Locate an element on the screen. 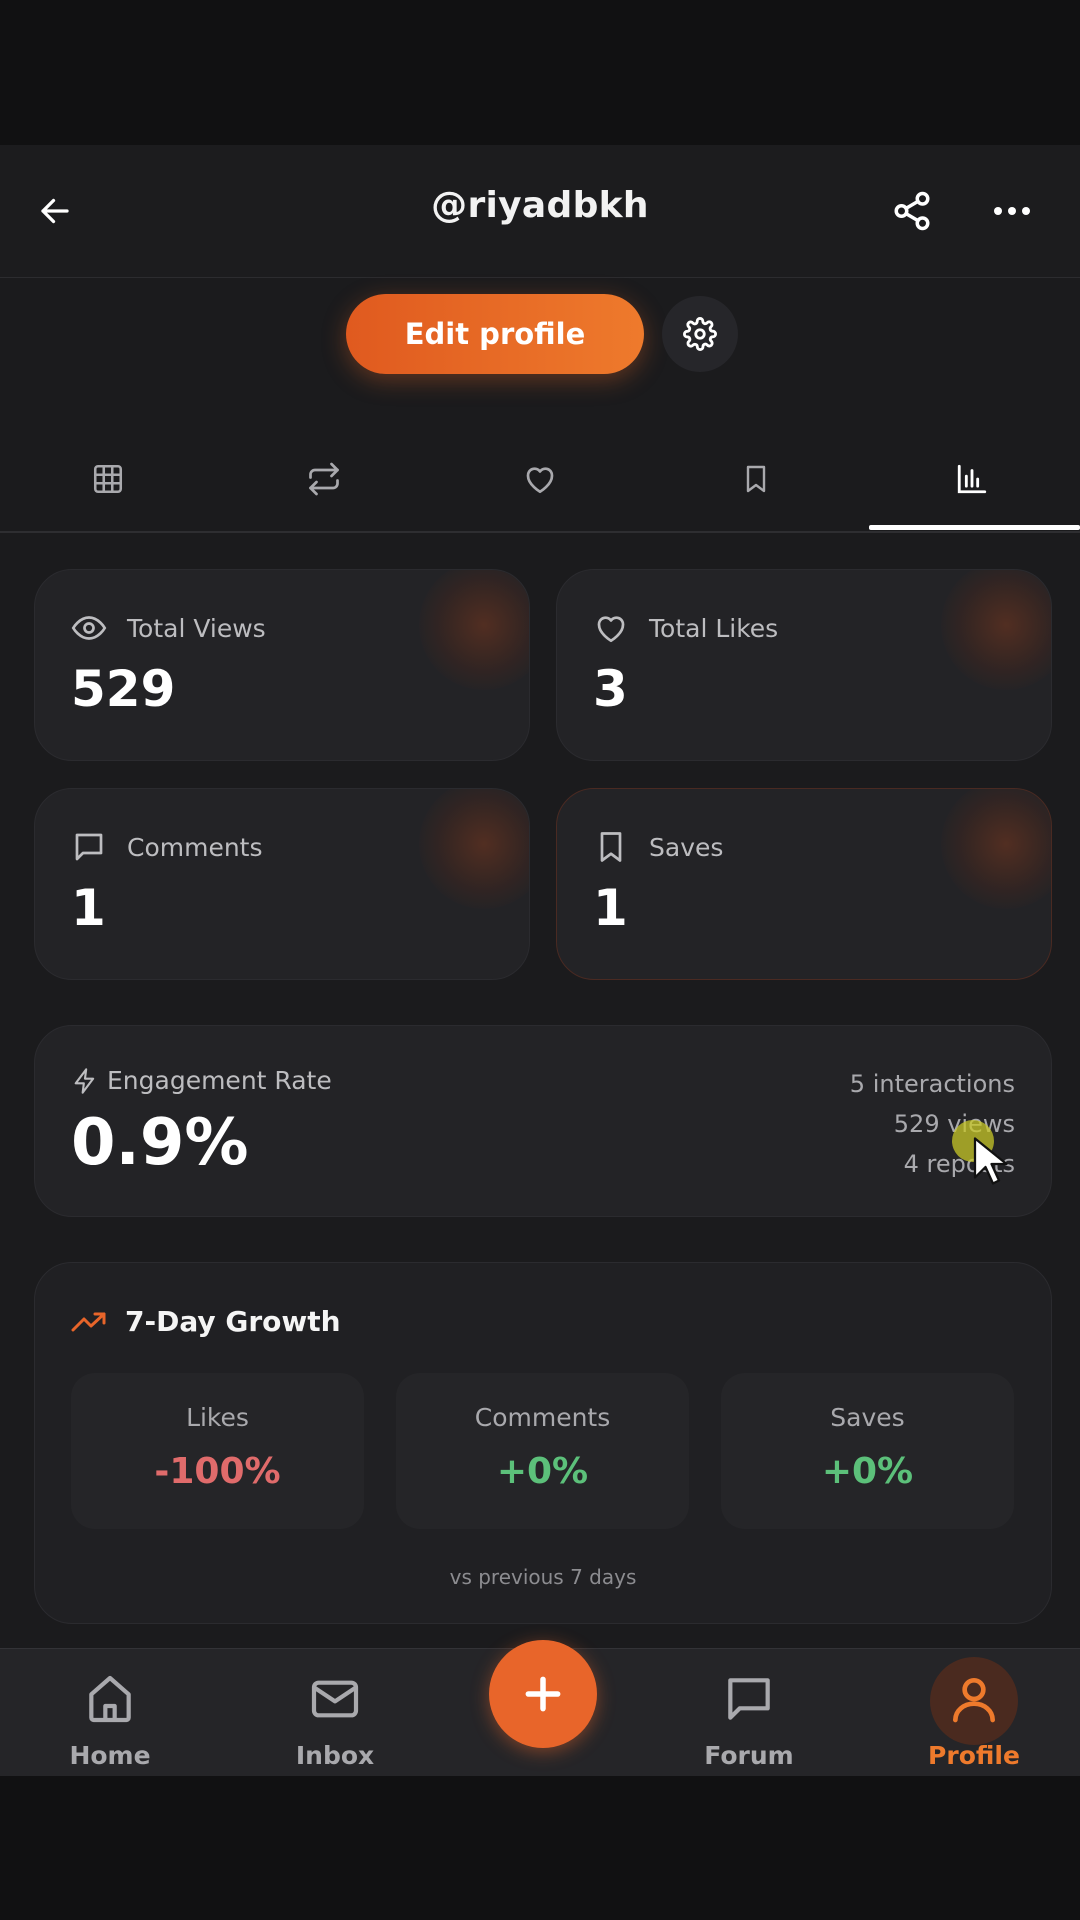  gear-icon is located at coordinates (700, 334).